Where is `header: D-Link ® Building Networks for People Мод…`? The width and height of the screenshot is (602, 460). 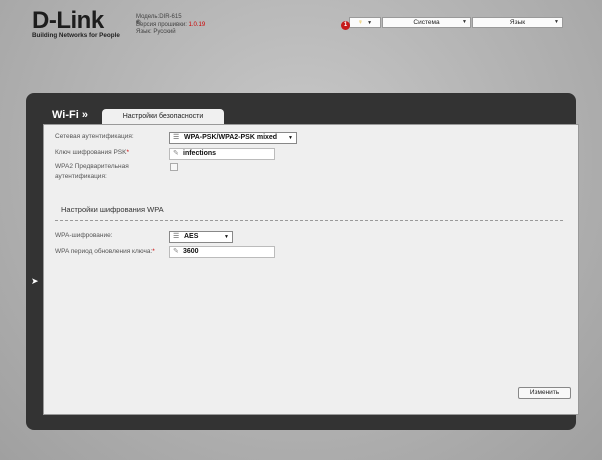
header: D-Link ® Building Networks for People Мод… is located at coordinates (301, 25).